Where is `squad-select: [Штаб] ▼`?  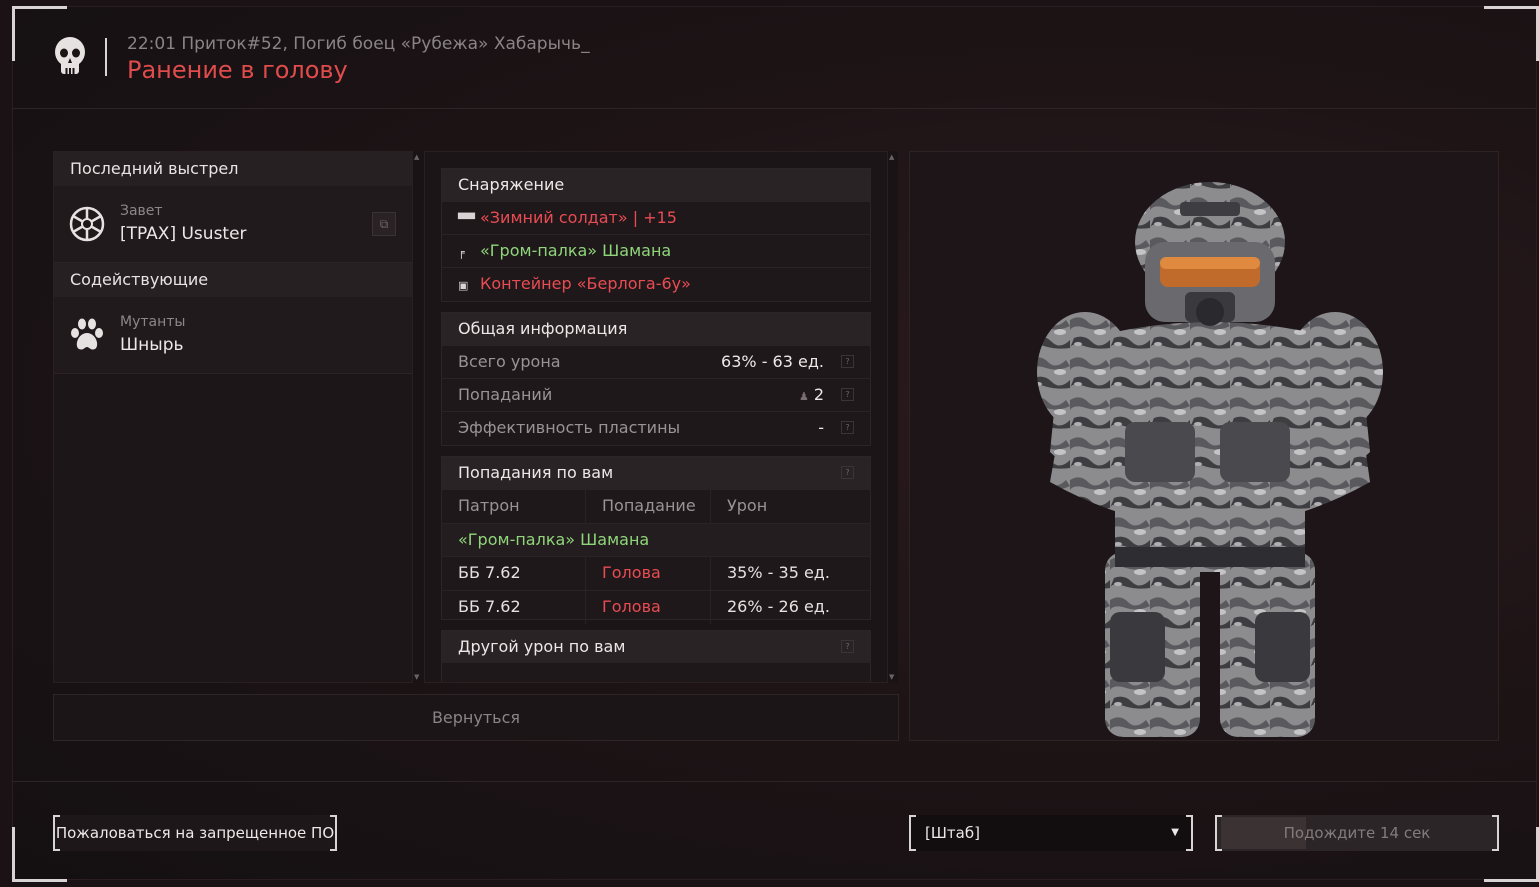 squad-select: [Штаб] ▼ is located at coordinates (1051, 833).